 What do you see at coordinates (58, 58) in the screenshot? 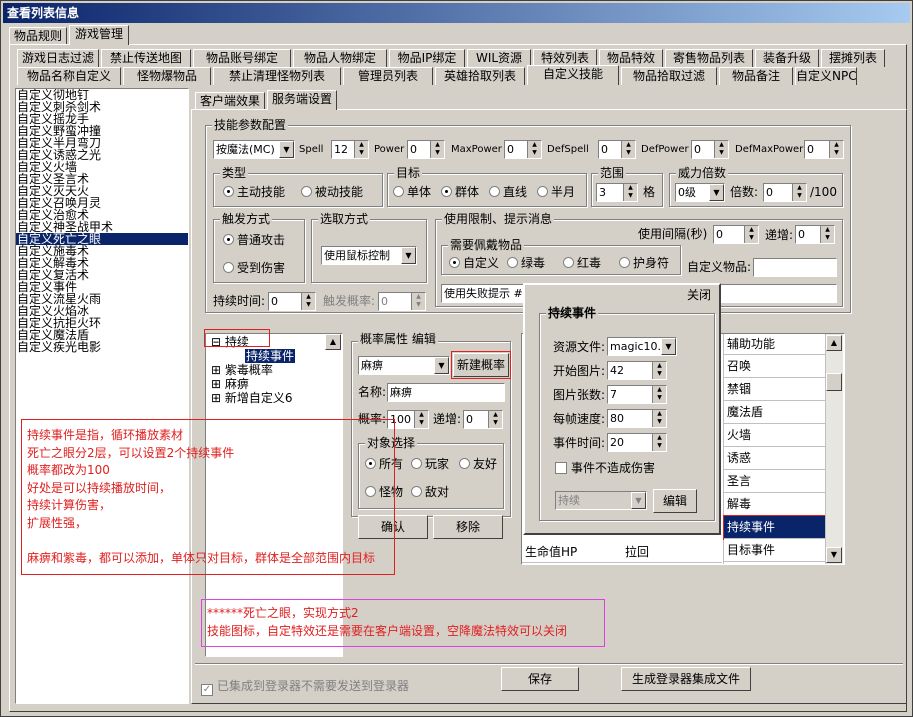
I see `tab-1: 游戏日志过滤` at bounding box center [58, 58].